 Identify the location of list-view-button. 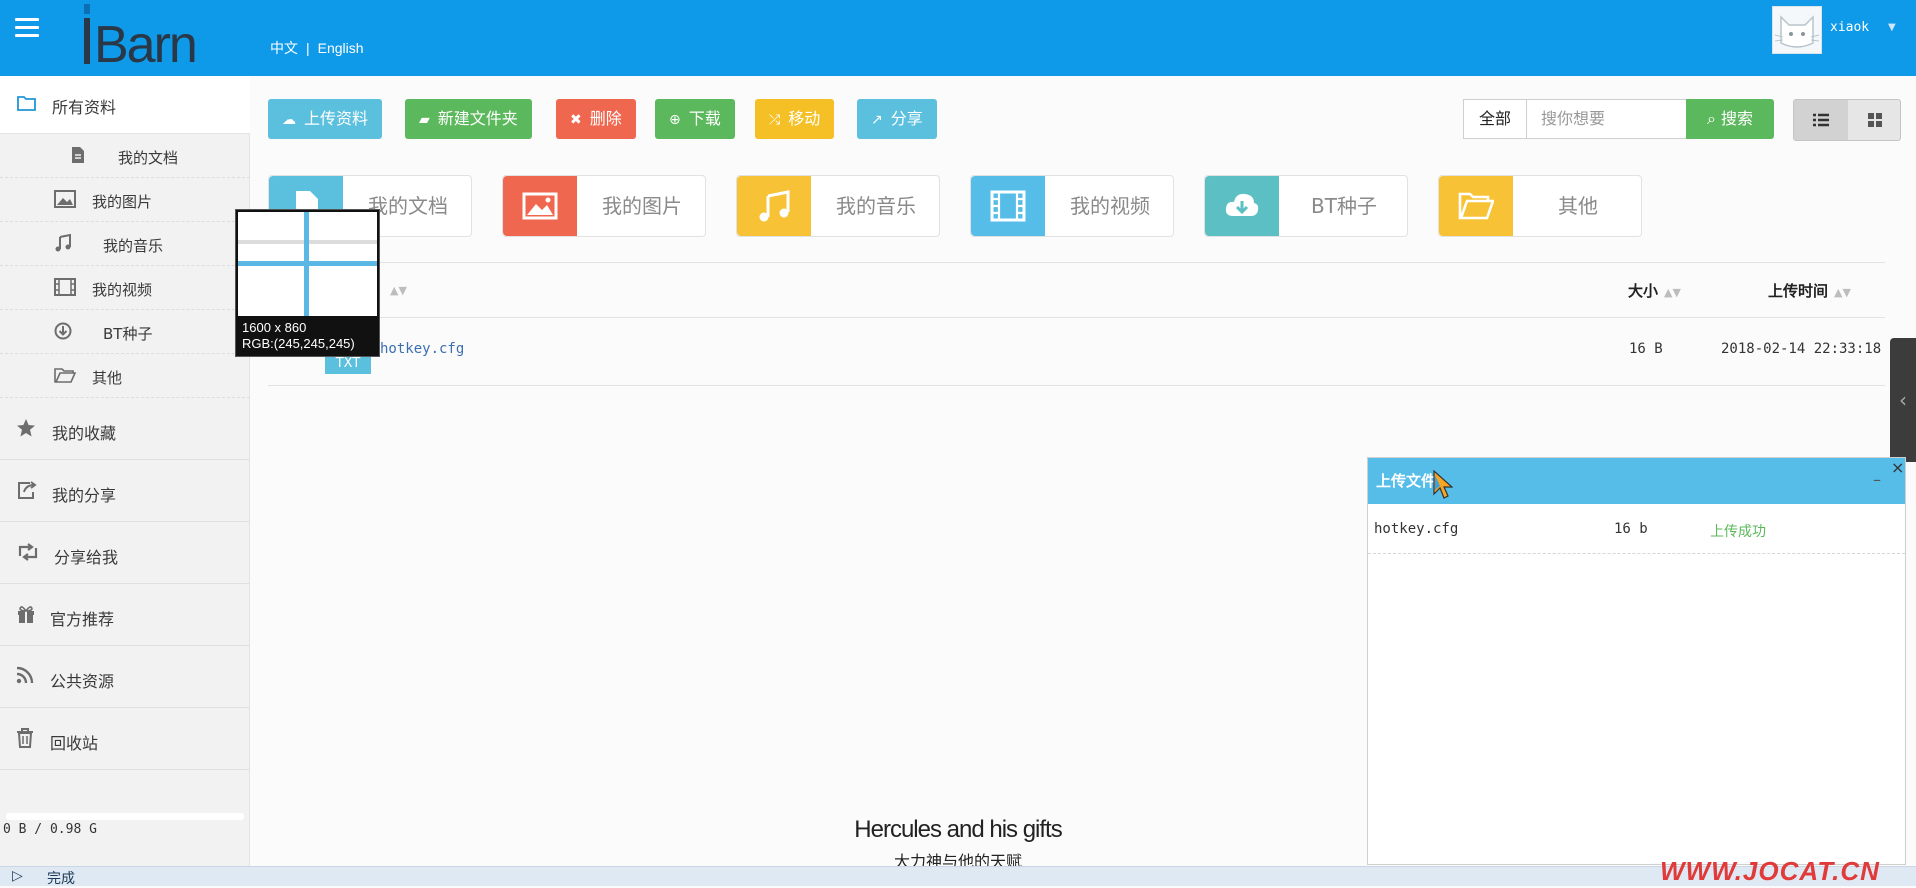
(1821, 120).